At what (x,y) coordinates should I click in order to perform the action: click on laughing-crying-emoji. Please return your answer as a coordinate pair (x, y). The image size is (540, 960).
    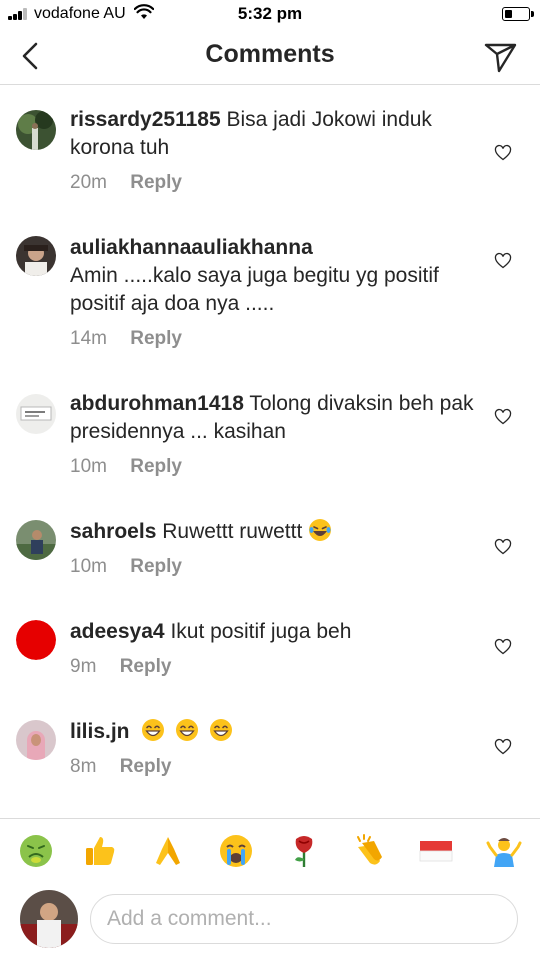
    Looking at the image, I should click on (320, 530).